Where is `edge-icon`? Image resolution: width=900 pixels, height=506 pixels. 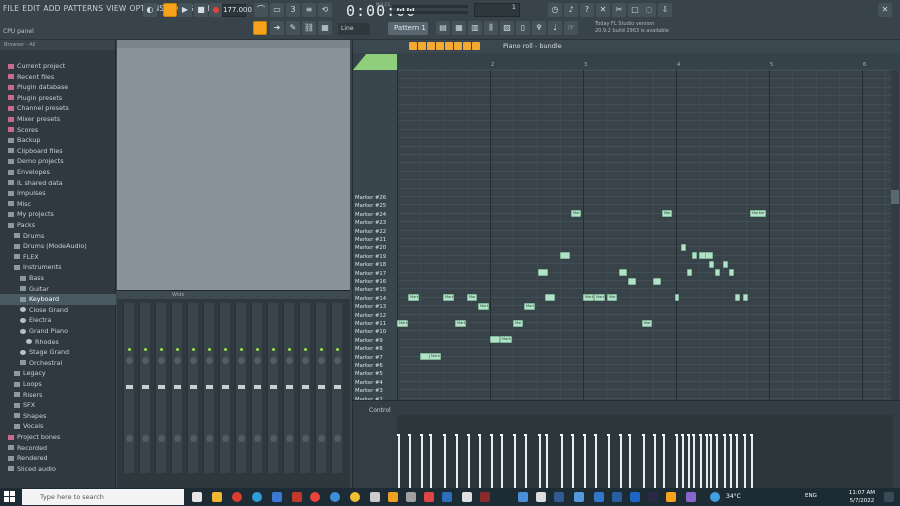 edge-icon is located at coordinates (257, 497).